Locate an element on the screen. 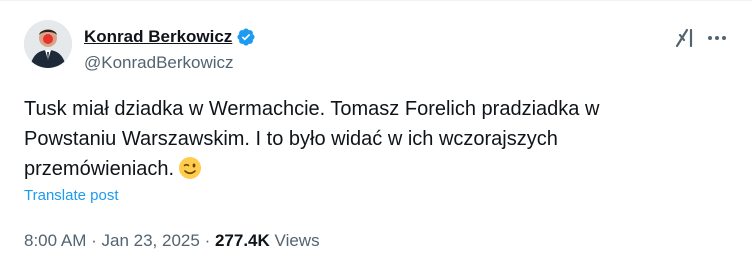 This screenshot has width=752, height=262. winking-face-icon is located at coordinates (190, 168).